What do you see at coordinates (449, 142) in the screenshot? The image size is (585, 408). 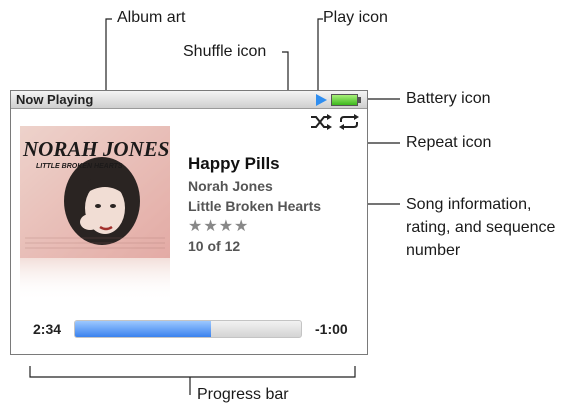 I see `repeat-icon-label: Repeat icon` at bounding box center [449, 142].